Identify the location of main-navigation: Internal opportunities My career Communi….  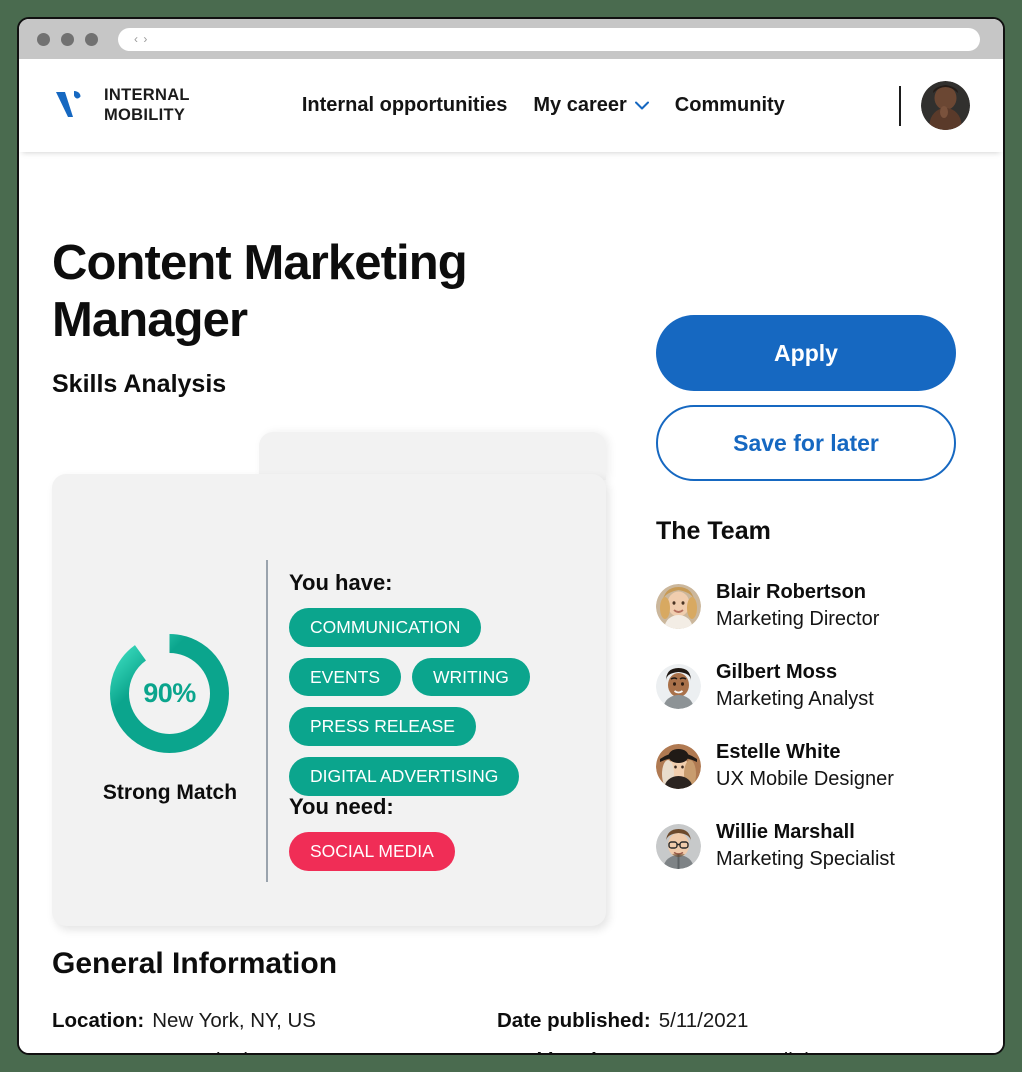
(543, 105).